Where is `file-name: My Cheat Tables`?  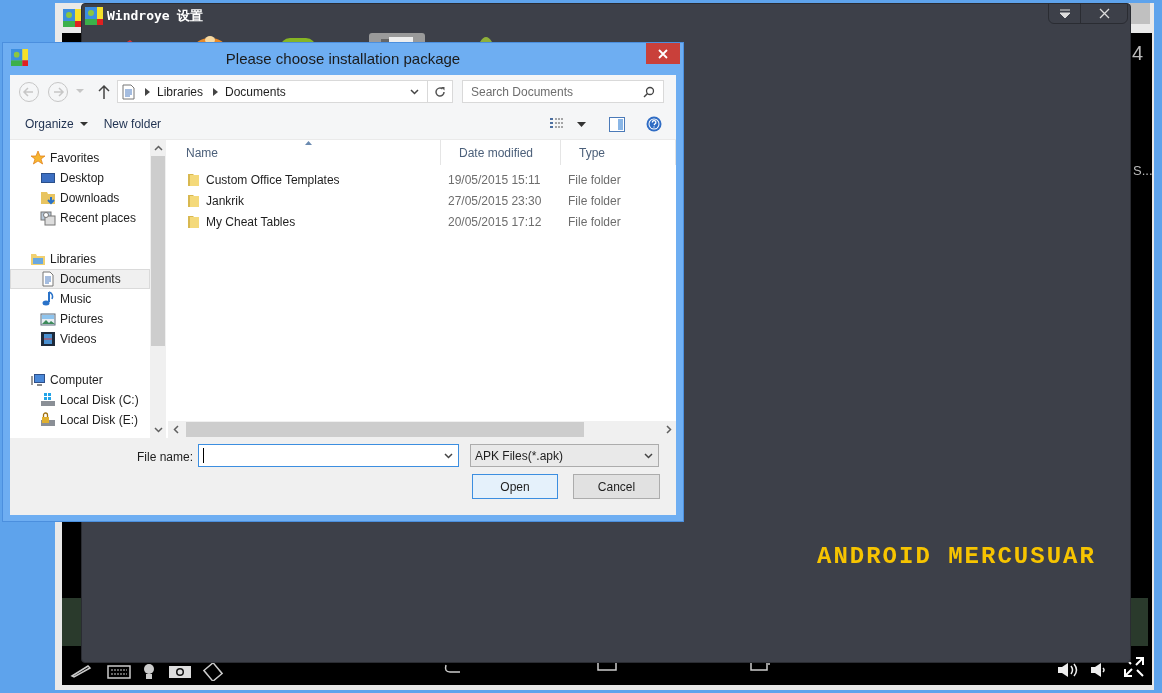 file-name: My Cheat Tables is located at coordinates (251, 221).